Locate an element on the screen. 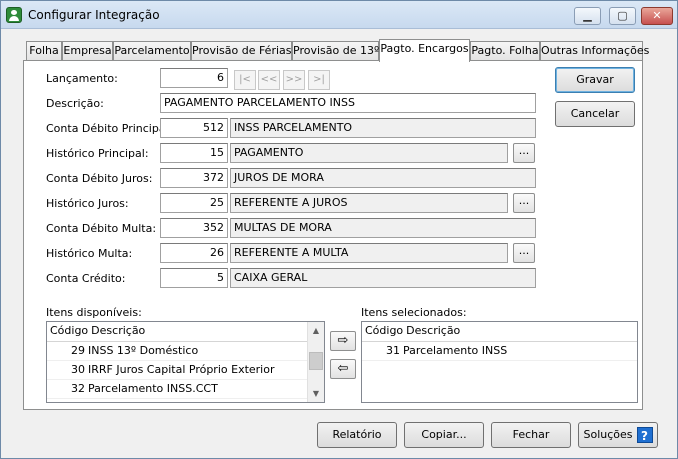 Image resolution: width=678 pixels, height=459 pixels. tab-provisao-ferias: Provisão de Férias is located at coordinates (241, 51).